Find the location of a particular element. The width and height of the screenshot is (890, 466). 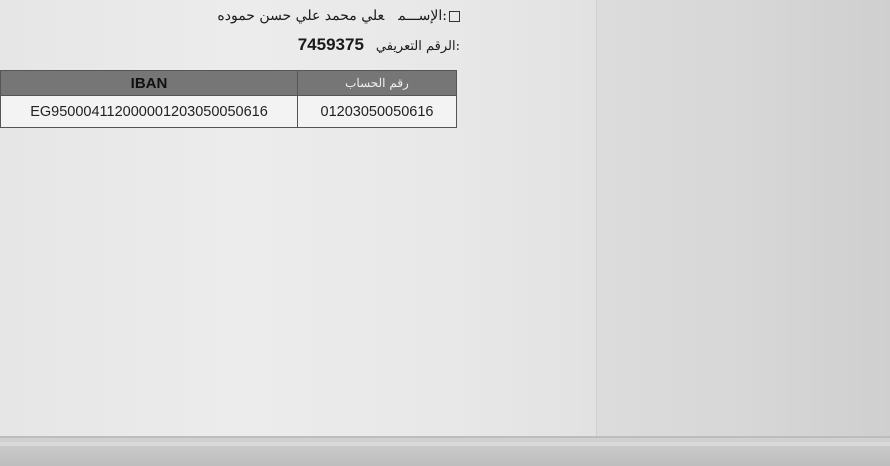

id-line: :الرقم التعريفي 7459375 is located at coordinates (350, 47).